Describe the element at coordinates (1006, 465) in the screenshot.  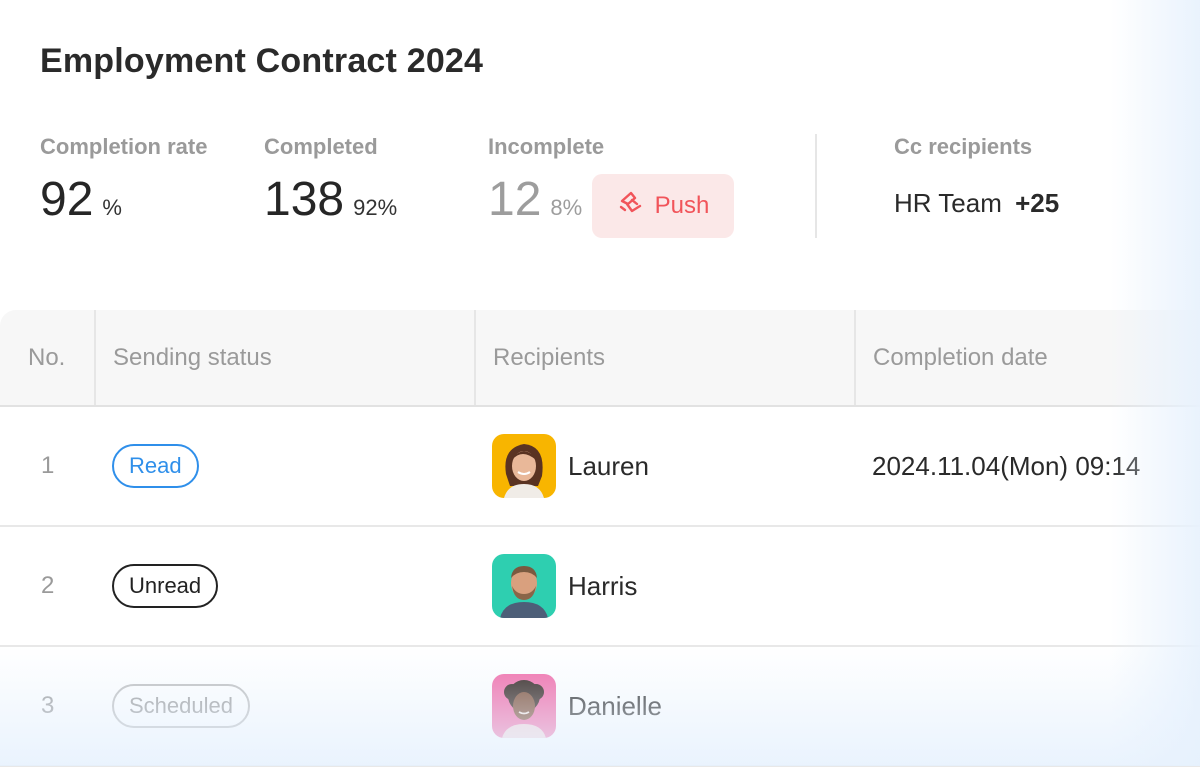
I see `completion-date: 2024.11.04(Mon) 09:14` at that location.